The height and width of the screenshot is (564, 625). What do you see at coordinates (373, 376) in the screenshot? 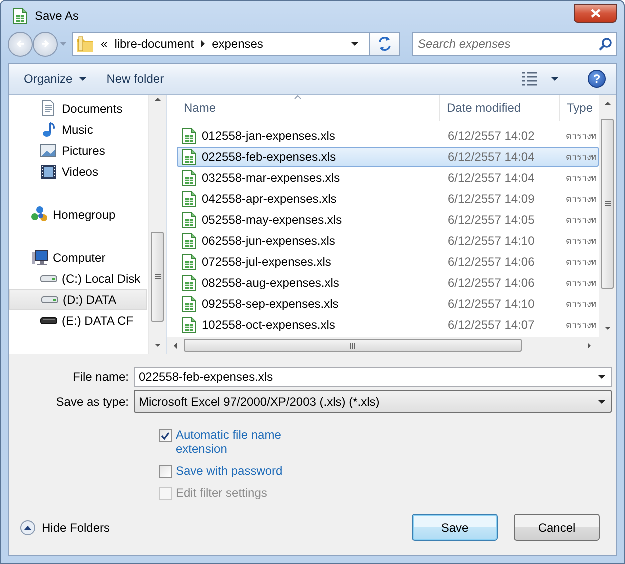
I see `file-name-field: 022558-feb-expenses.xls` at bounding box center [373, 376].